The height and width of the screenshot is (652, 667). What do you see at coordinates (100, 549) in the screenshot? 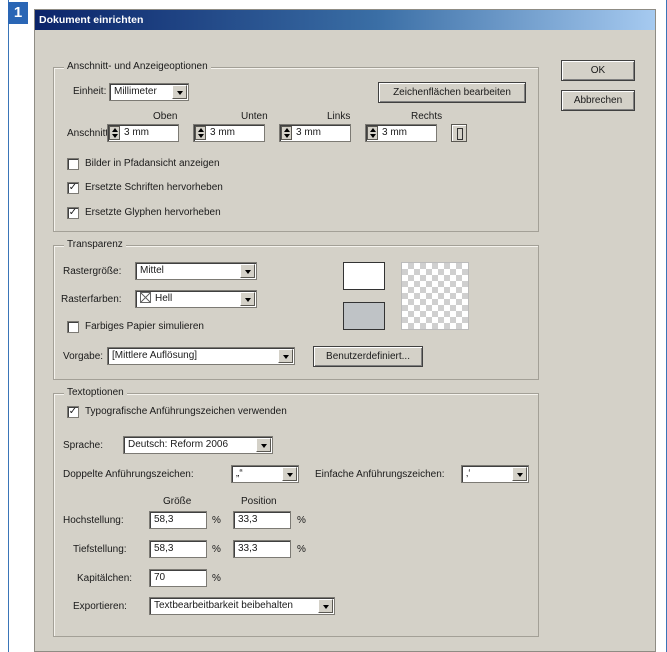
I see `subscript-label: Tiefstellung:` at bounding box center [100, 549].